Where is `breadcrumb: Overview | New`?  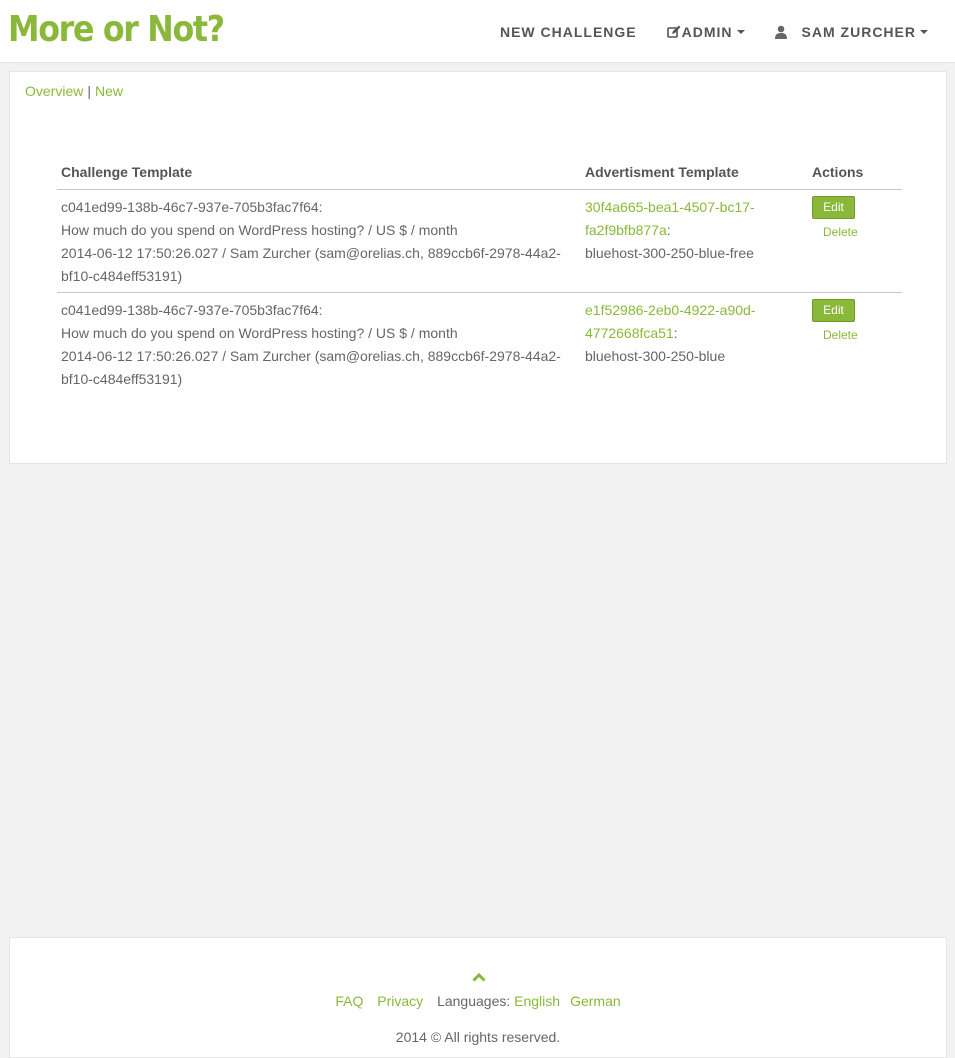 breadcrumb: Overview | New is located at coordinates (74, 91).